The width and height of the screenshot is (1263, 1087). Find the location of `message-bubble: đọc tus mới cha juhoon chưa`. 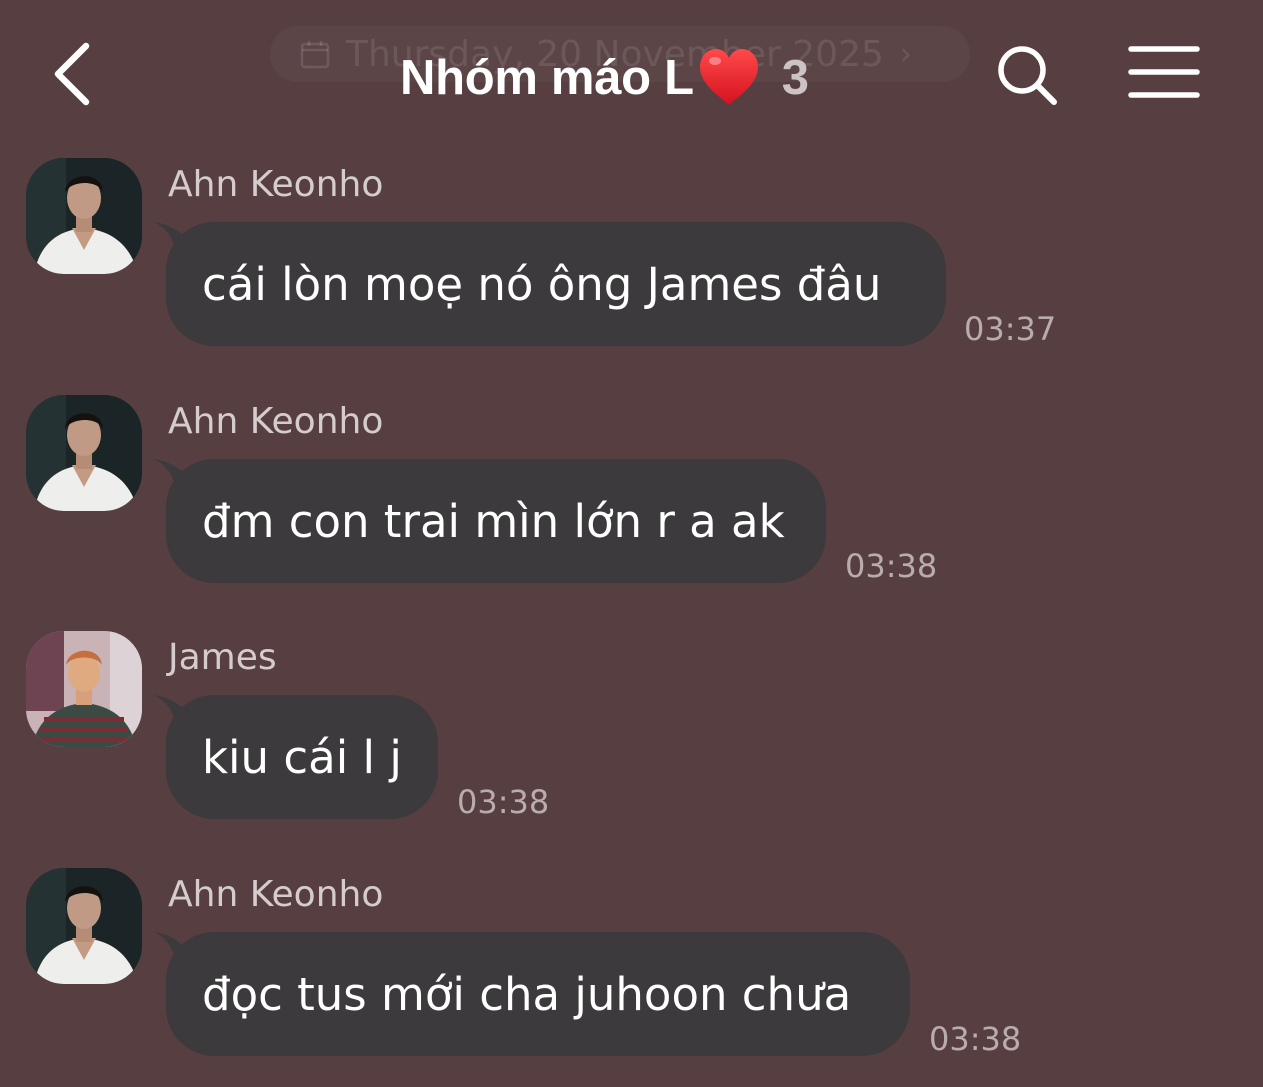

message-bubble: đọc tus mới cha juhoon chưa is located at coordinates (538, 994).